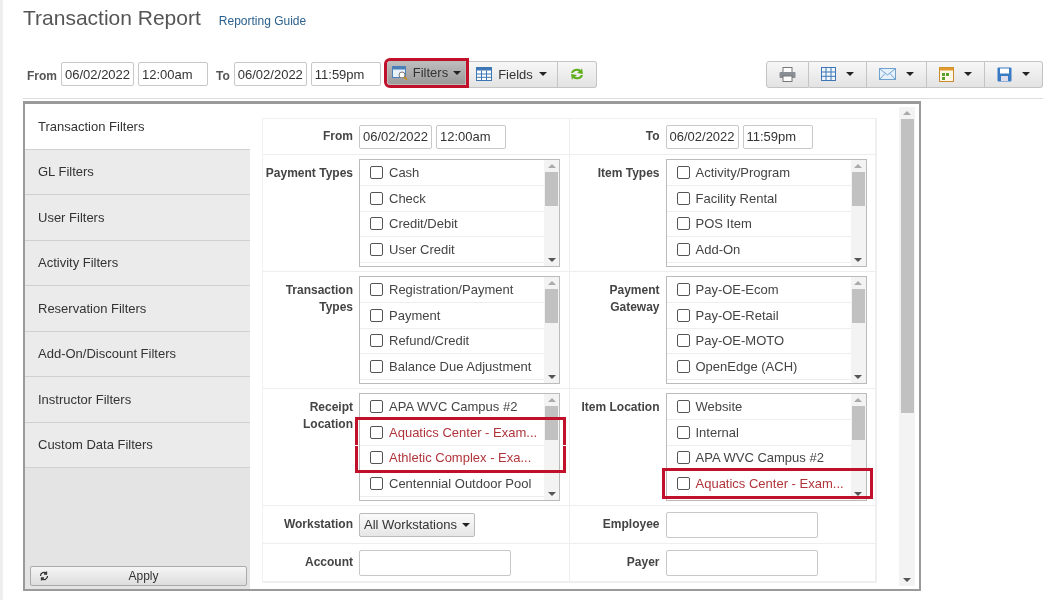 The width and height of the screenshot is (1064, 600). Describe the element at coordinates (137, 218) in the screenshot. I see `filter-tab: User Filters` at that location.